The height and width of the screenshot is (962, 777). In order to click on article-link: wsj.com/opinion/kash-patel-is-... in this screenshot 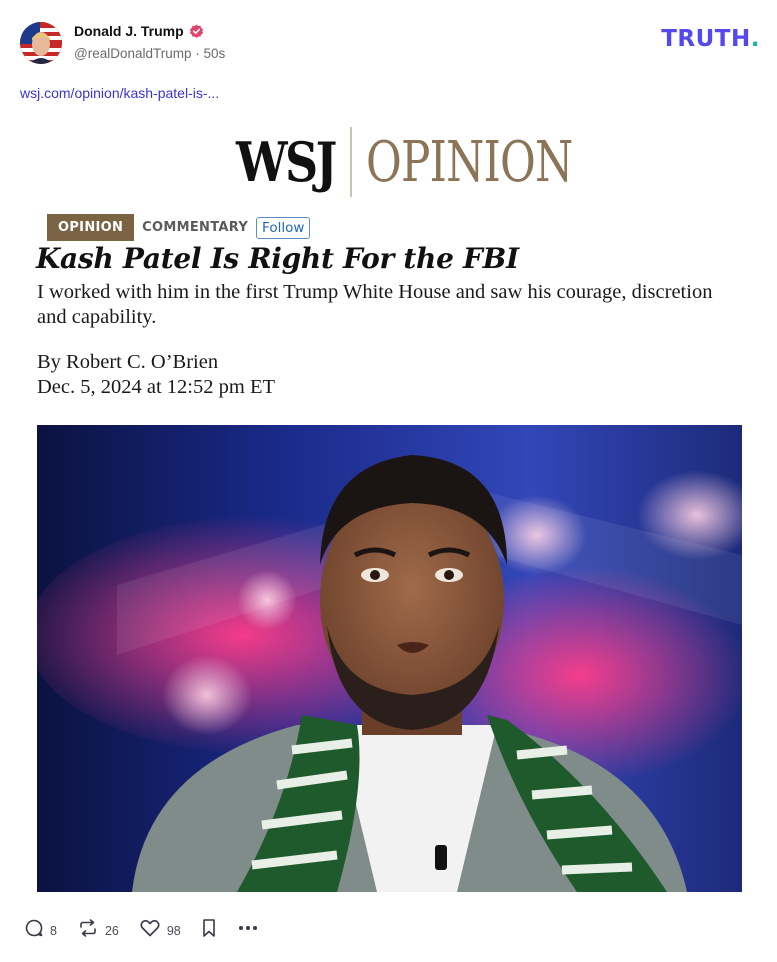, I will do `click(119, 93)`.